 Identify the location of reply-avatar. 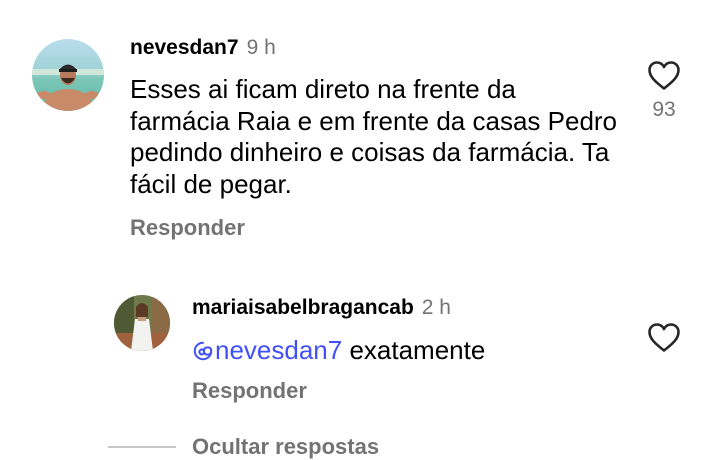
(142, 323).